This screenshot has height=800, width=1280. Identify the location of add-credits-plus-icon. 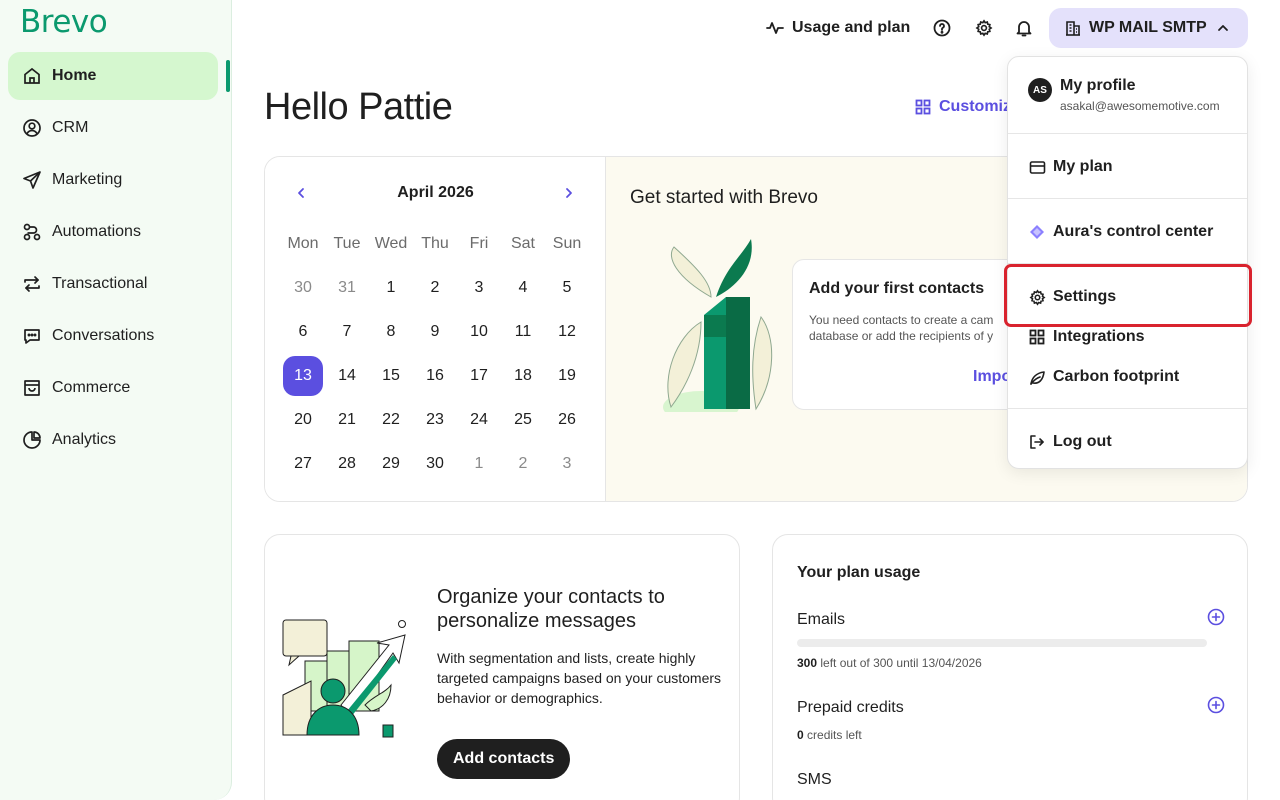
(1216, 705).